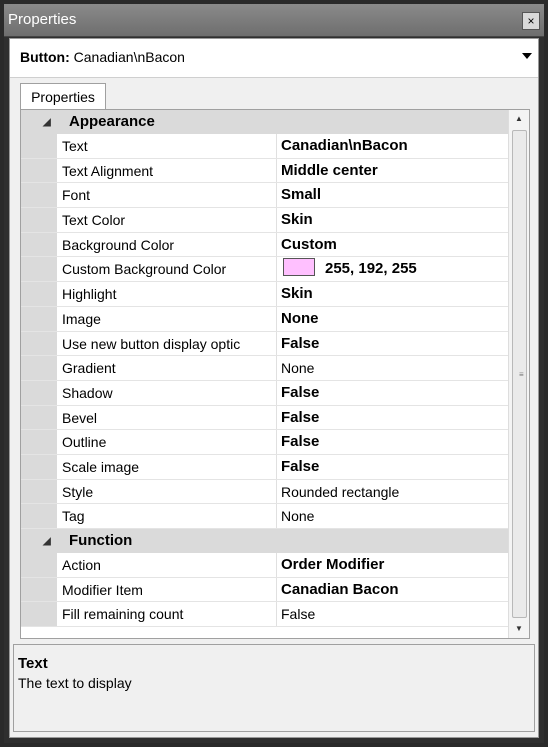 The height and width of the screenshot is (747, 548). I want to click on property-name: Custom Background Color, so click(169, 269).